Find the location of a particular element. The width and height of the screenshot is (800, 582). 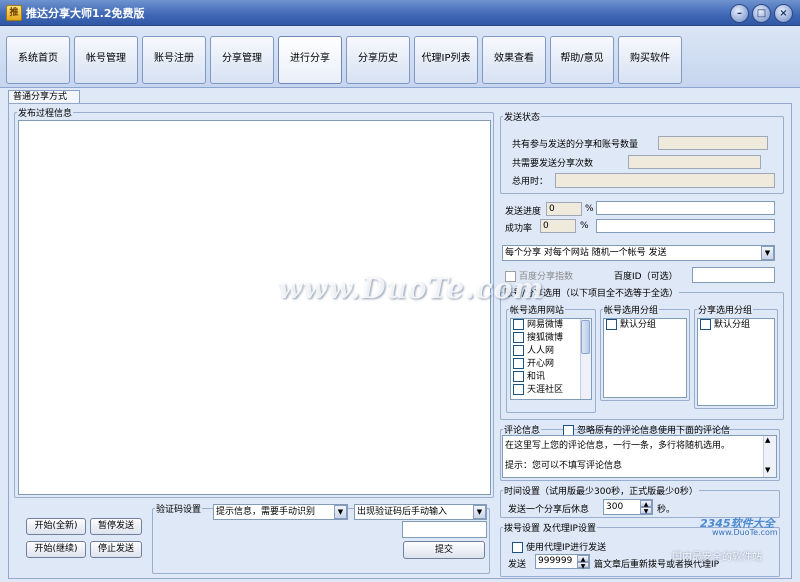

account-groups-list: 默认分组 is located at coordinates (645, 358).